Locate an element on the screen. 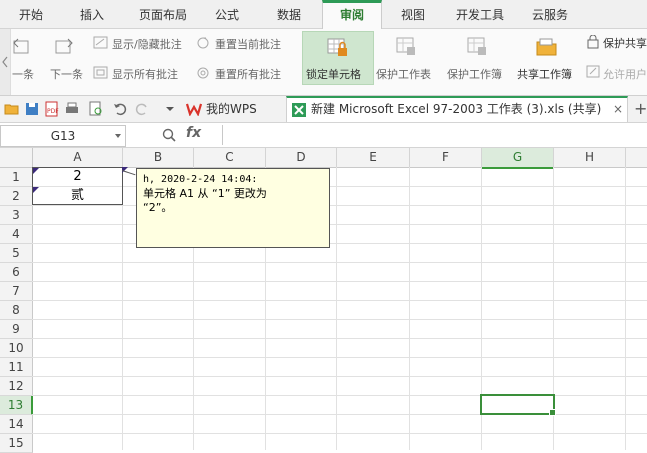 Image resolution: width=647 pixels, height=453 pixels. row-header: 1 is located at coordinates (16, 177).